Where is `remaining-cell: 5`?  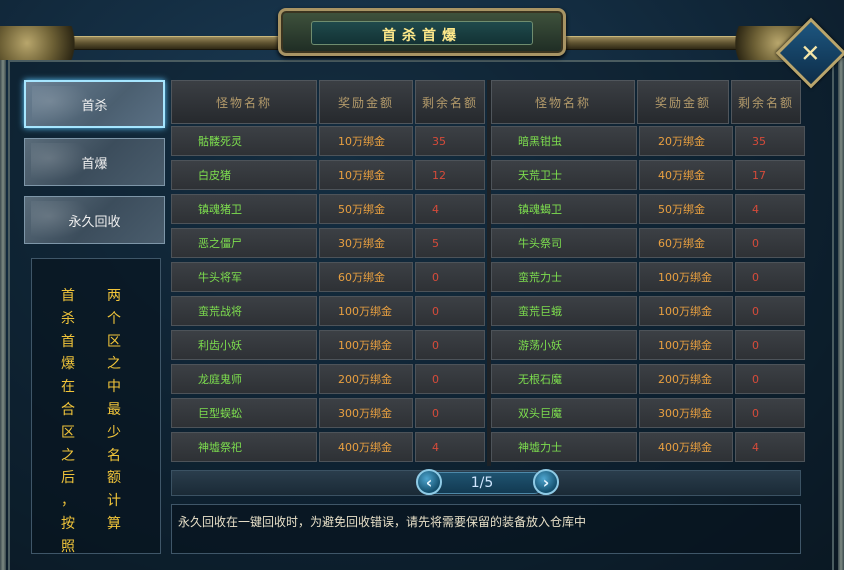 remaining-cell: 5 is located at coordinates (450, 243).